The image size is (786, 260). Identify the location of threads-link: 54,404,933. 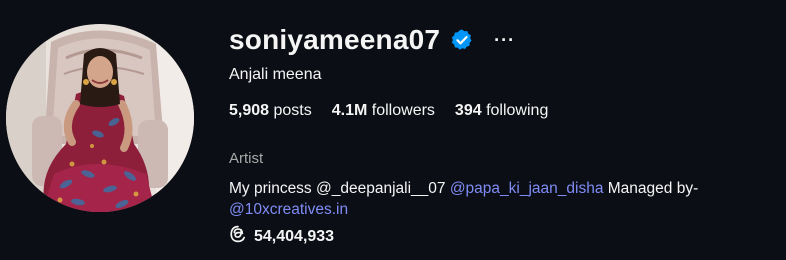
(281, 236).